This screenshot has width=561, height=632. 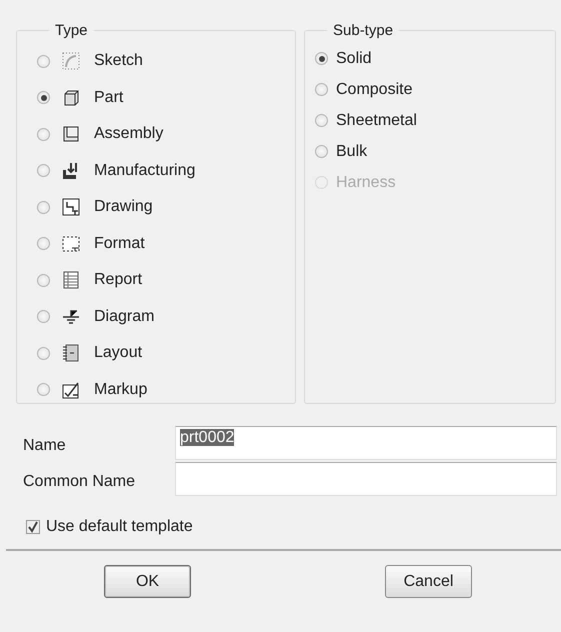 I want to click on radio-label: Diagram, so click(x=124, y=317).